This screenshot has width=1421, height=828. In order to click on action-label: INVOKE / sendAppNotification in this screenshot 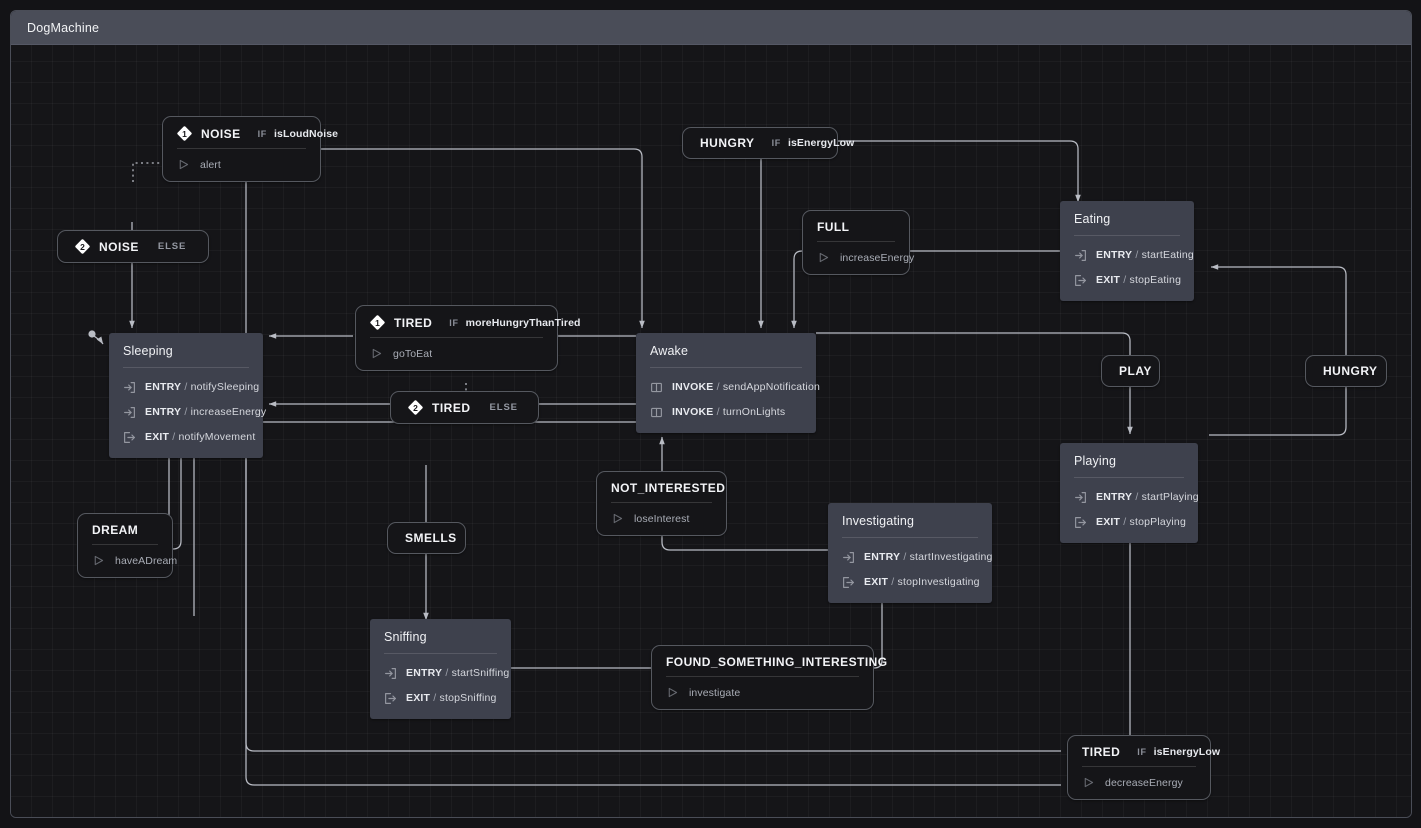, I will do `click(746, 387)`.